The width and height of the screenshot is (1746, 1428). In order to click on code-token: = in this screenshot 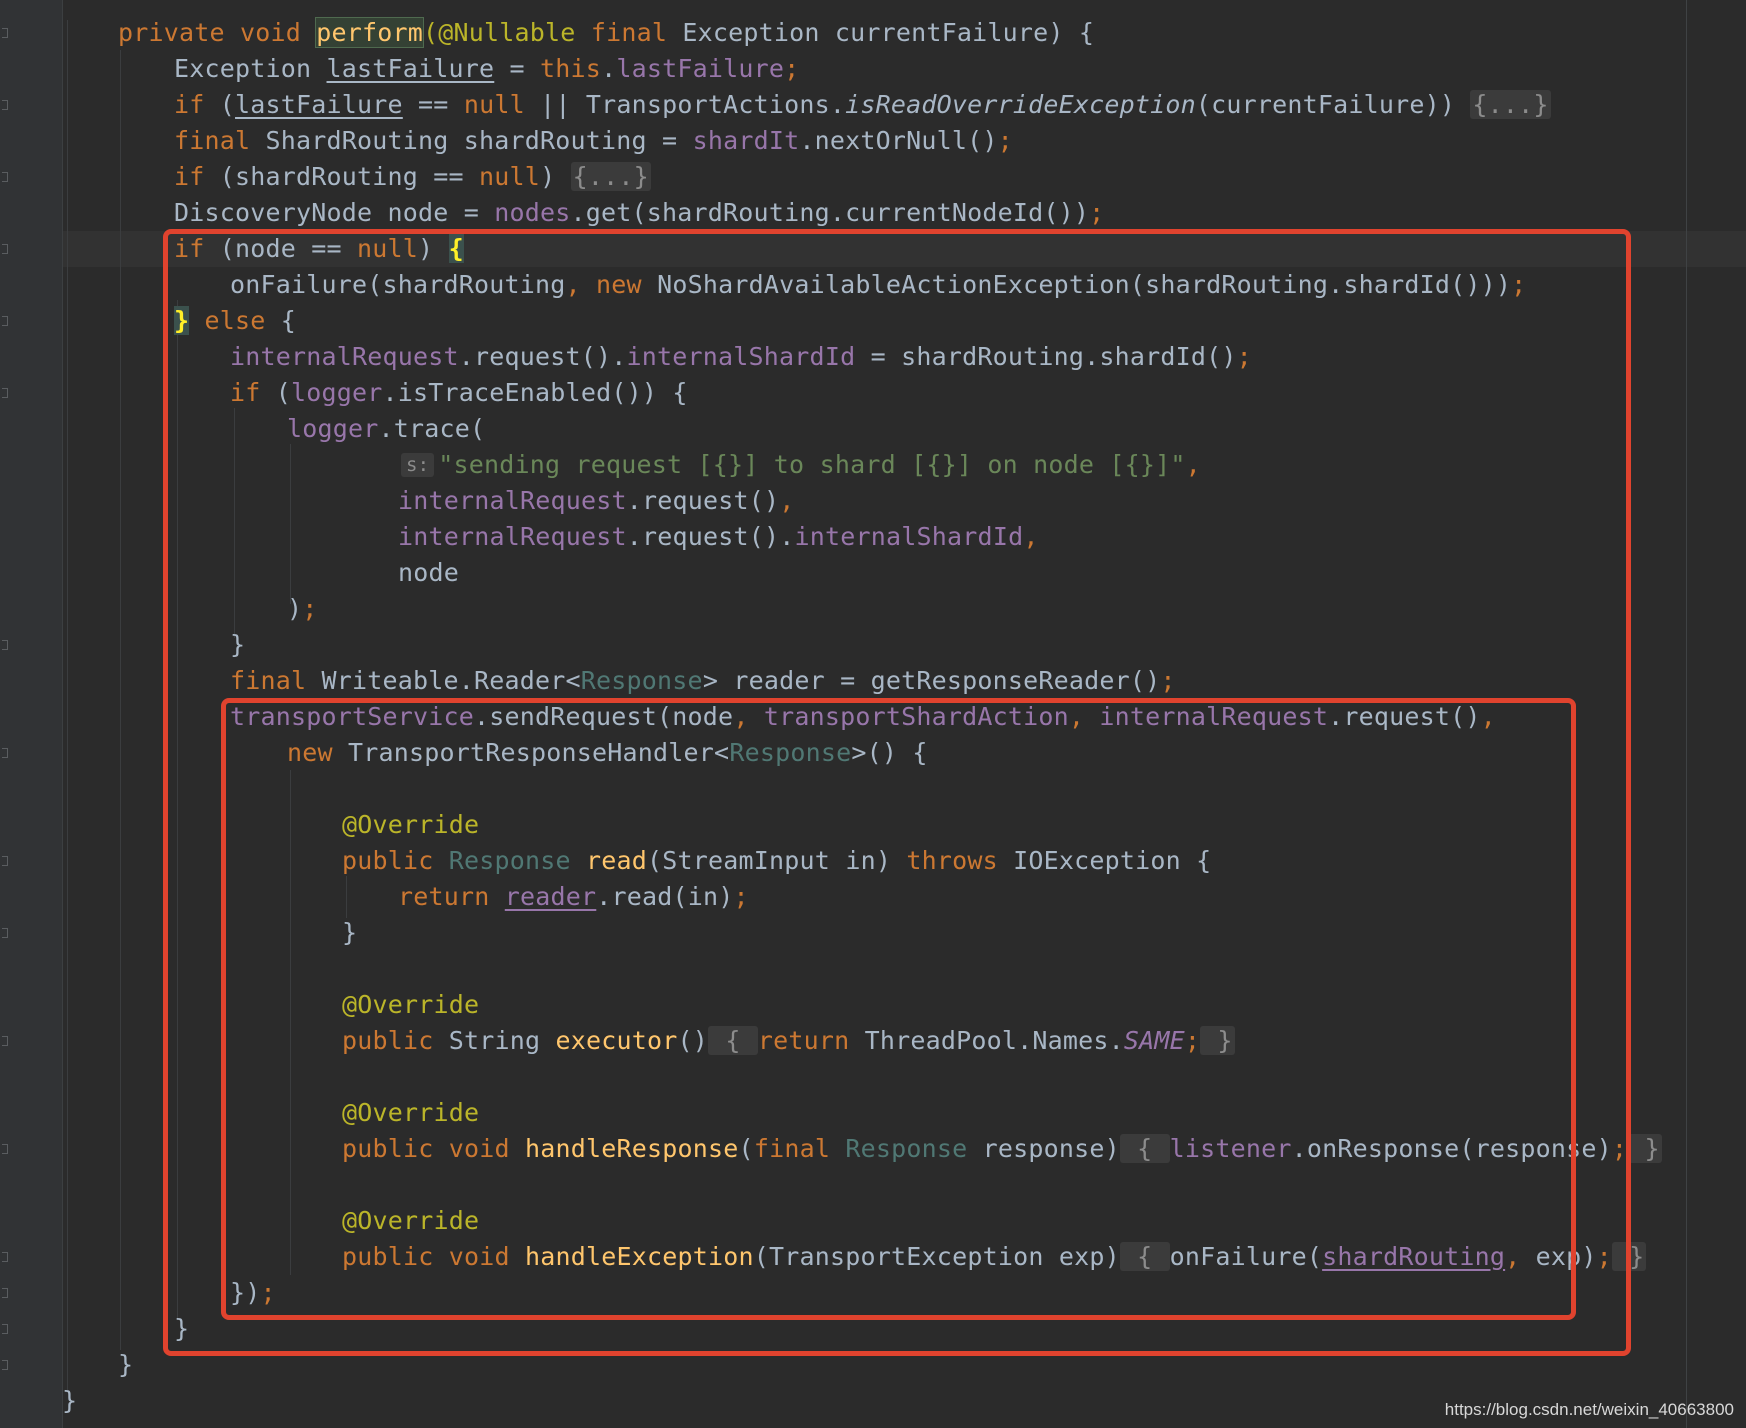, I will do `click(517, 68)`.